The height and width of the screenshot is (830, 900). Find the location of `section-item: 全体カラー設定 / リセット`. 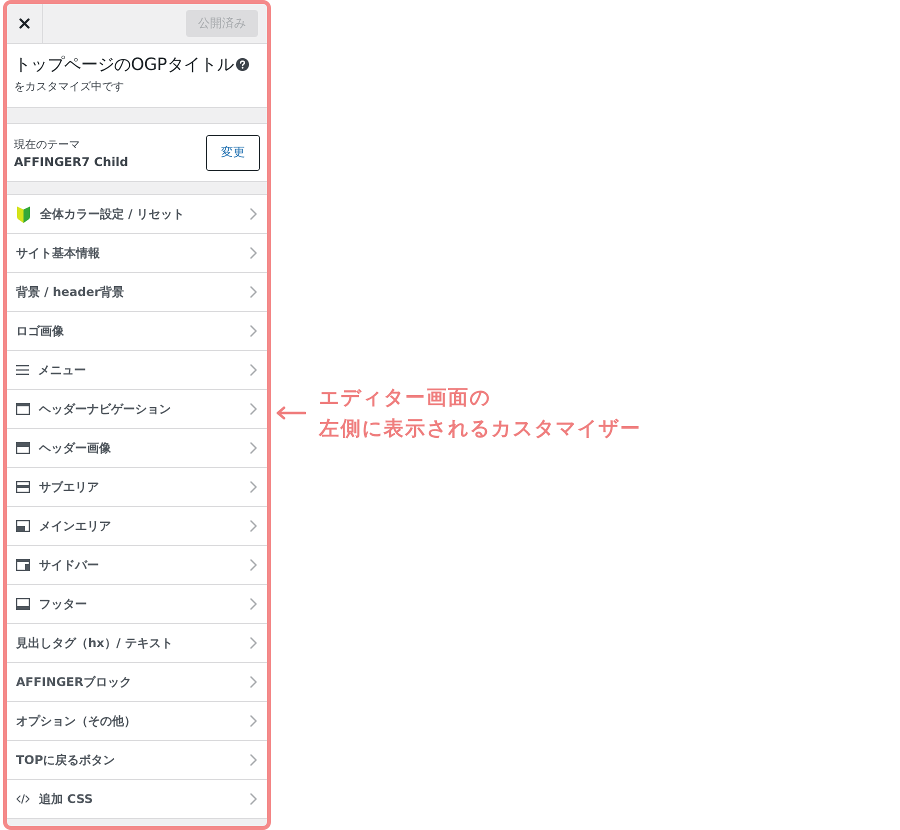

section-item: 全体カラー設定 / リセット is located at coordinates (137, 214).